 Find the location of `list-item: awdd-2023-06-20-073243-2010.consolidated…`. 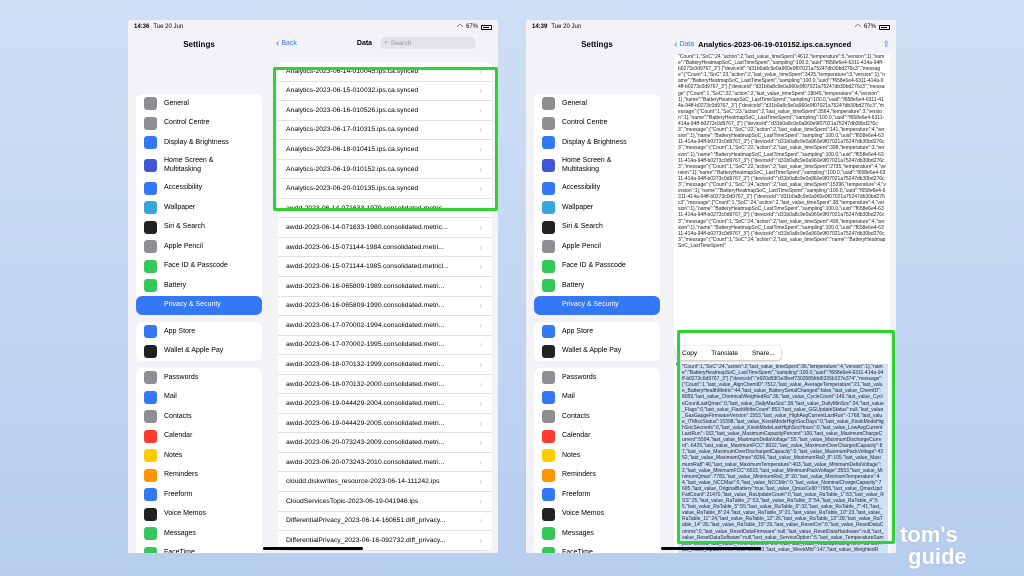

list-item: awdd-2023-06-20-073243-2010.consolidated… is located at coordinates (385, 463).